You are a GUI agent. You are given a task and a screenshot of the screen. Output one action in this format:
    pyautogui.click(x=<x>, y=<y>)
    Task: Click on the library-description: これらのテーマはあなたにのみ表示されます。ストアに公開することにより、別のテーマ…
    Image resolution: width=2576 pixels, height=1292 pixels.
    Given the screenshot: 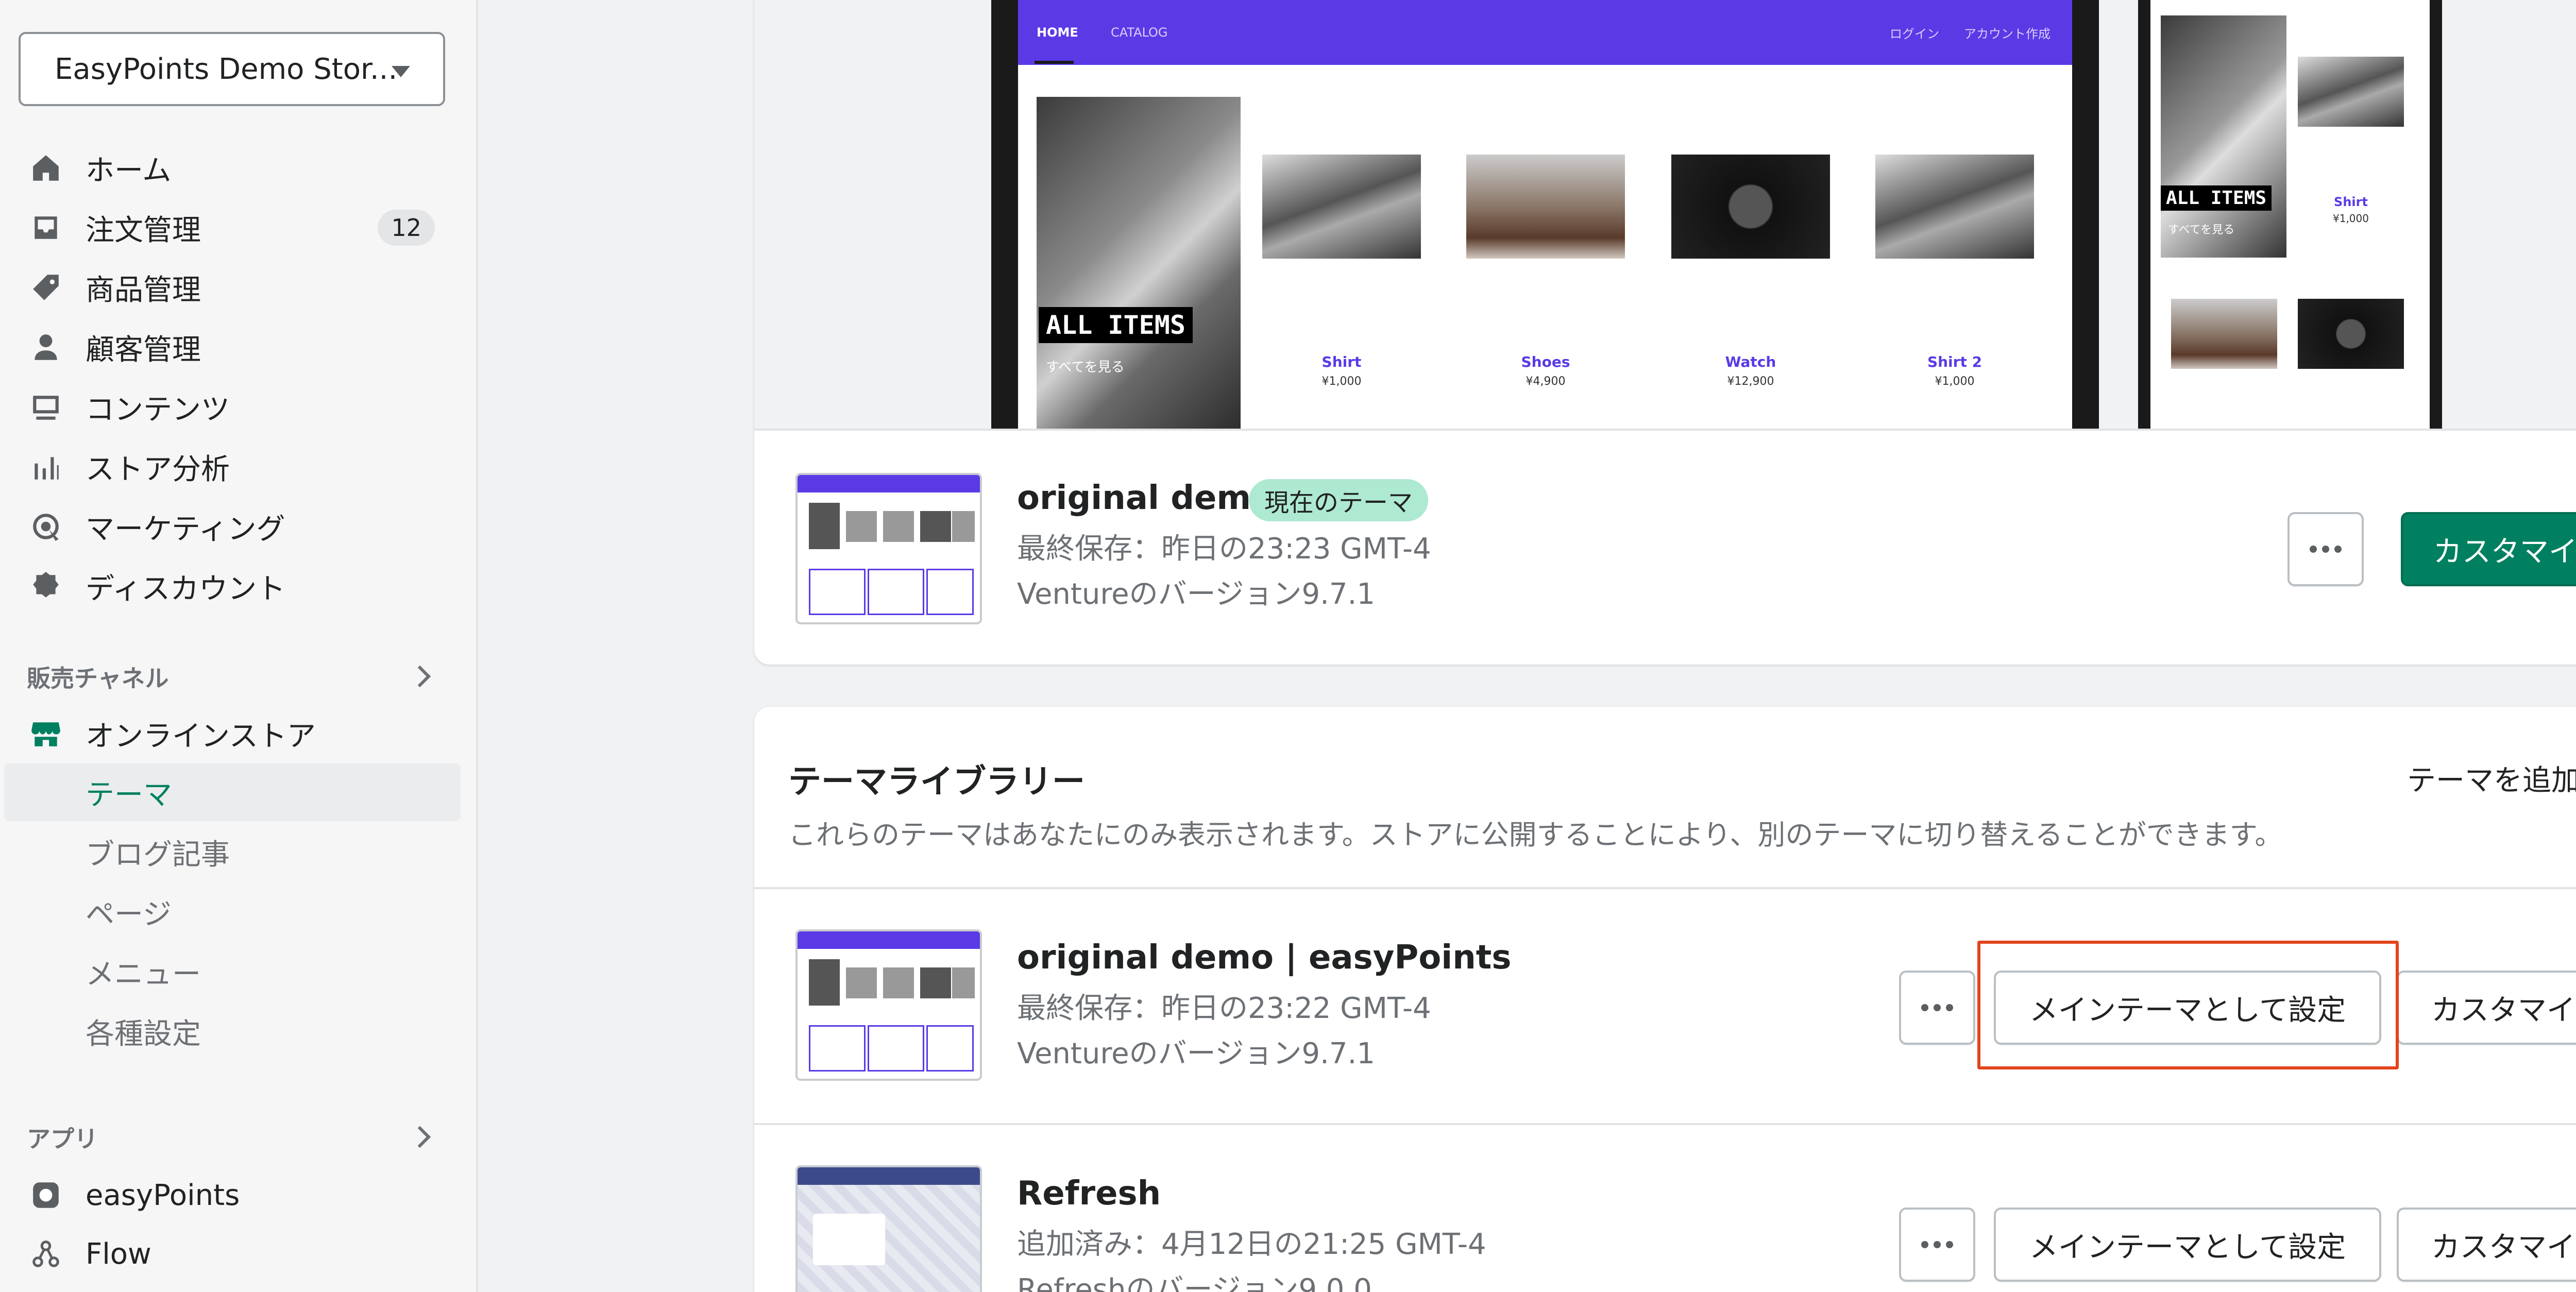 What is the action you would take?
    pyautogui.click(x=1536, y=835)
    